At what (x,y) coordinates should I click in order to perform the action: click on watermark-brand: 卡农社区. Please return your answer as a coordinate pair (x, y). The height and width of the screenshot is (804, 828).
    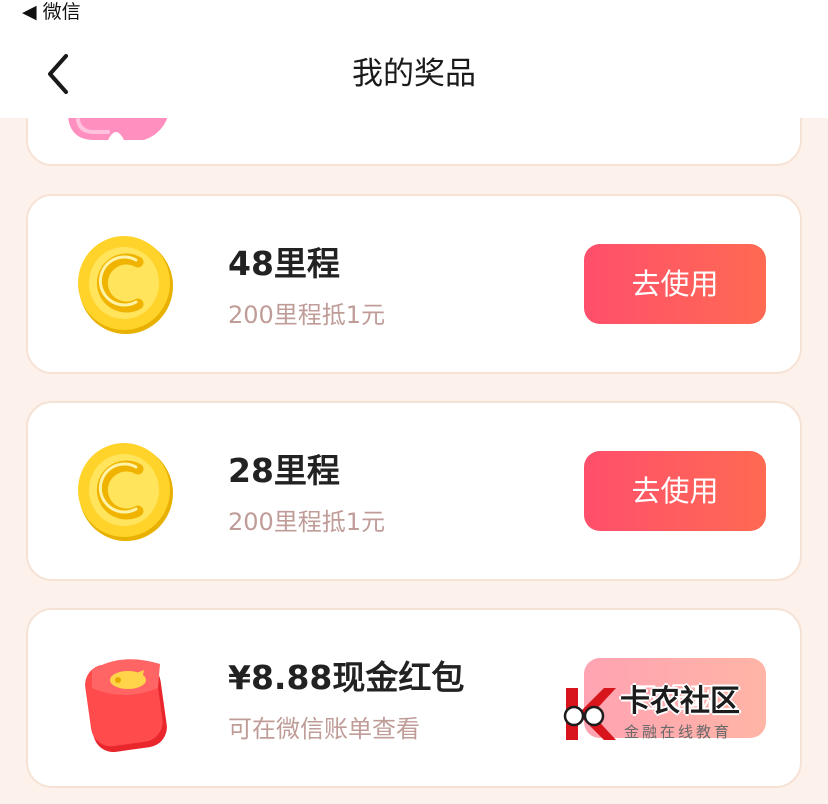
    Looking at the image, I should click on (680, 701).